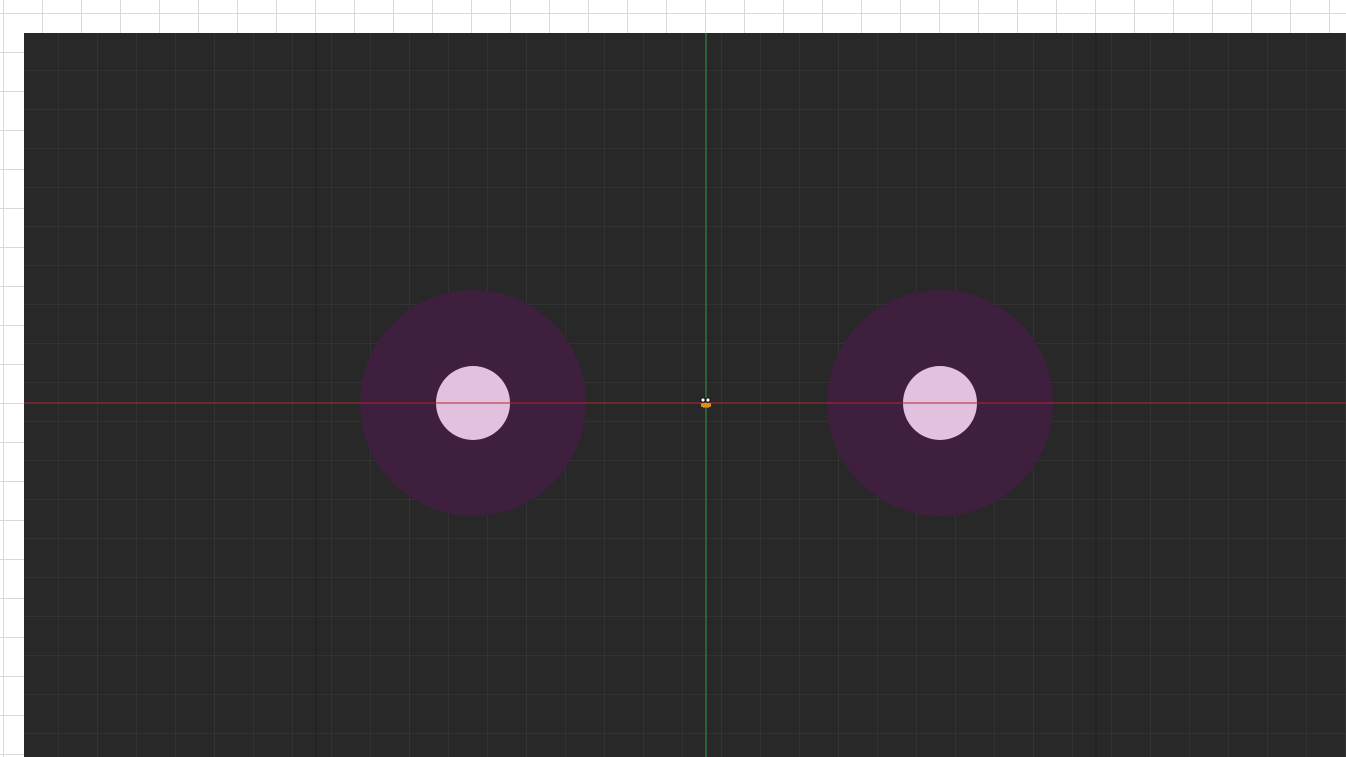 Image resolution: width=1346 pixels, height=757 pixels. I want to click on origin-handle-graphic, so click(705, 402).